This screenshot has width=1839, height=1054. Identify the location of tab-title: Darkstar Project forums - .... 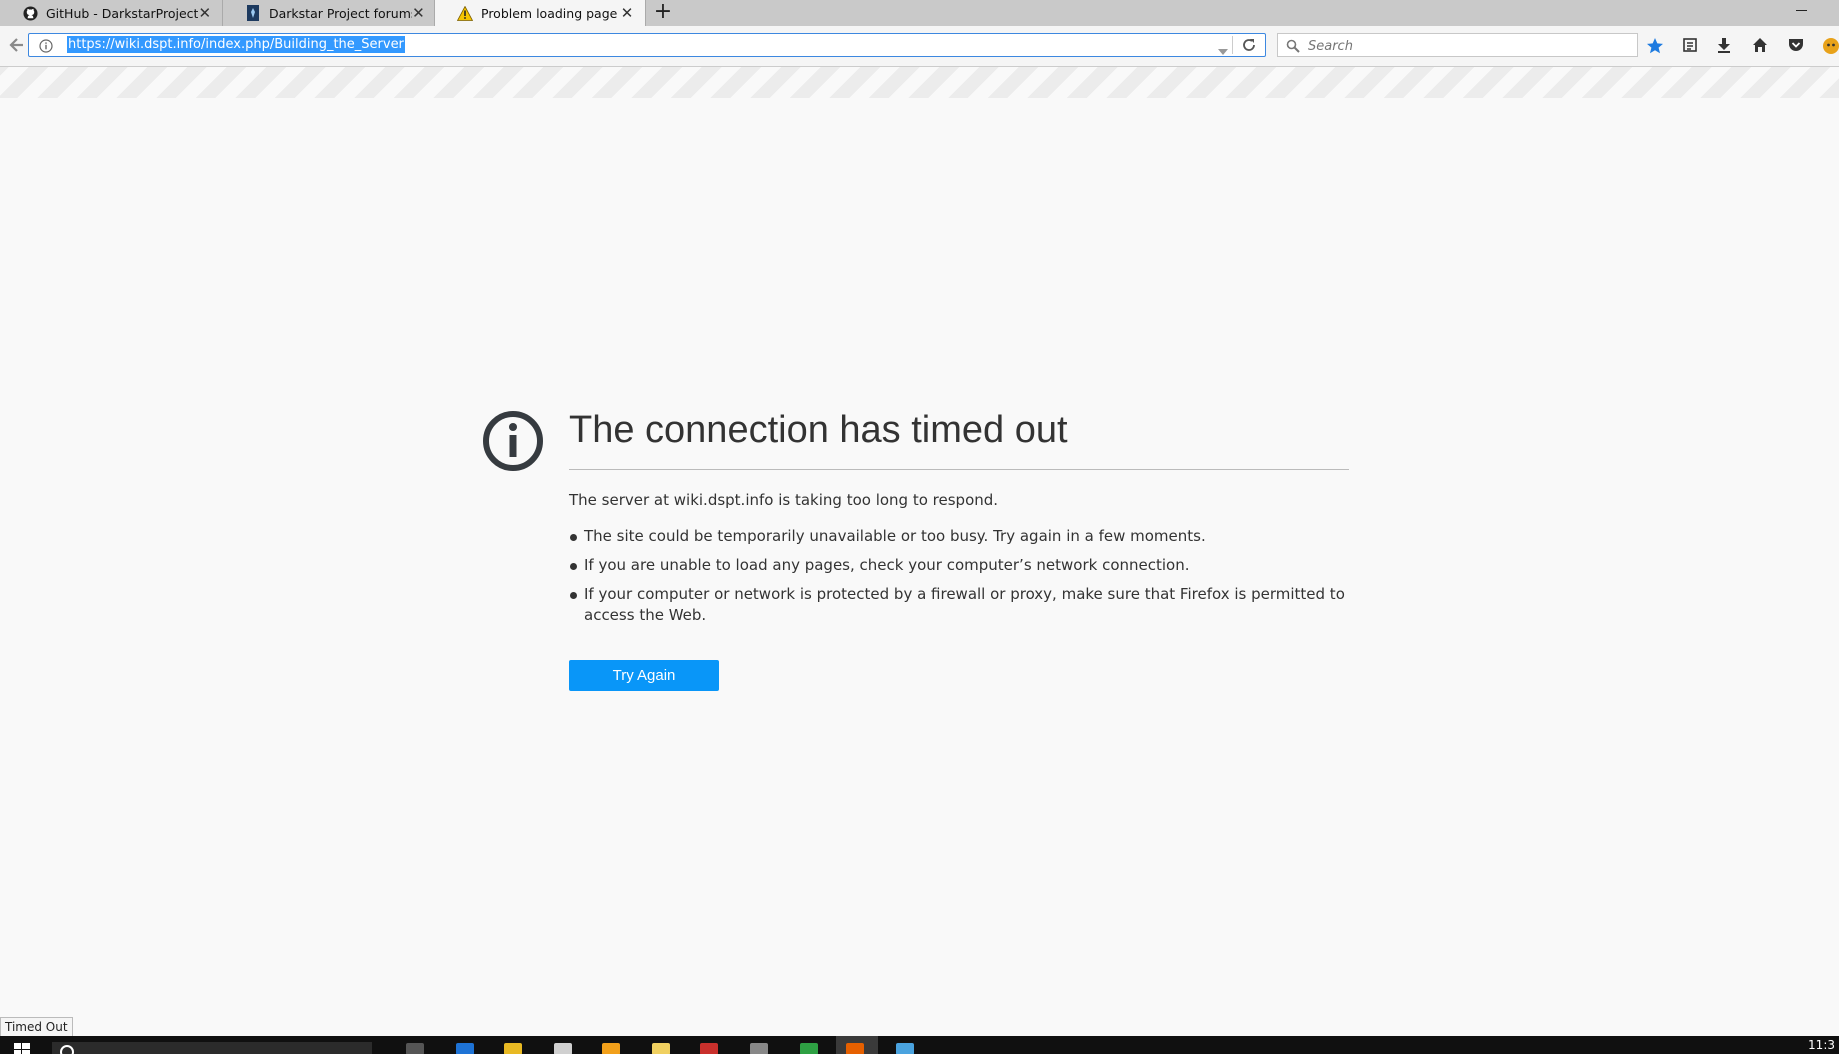
(340, 13).